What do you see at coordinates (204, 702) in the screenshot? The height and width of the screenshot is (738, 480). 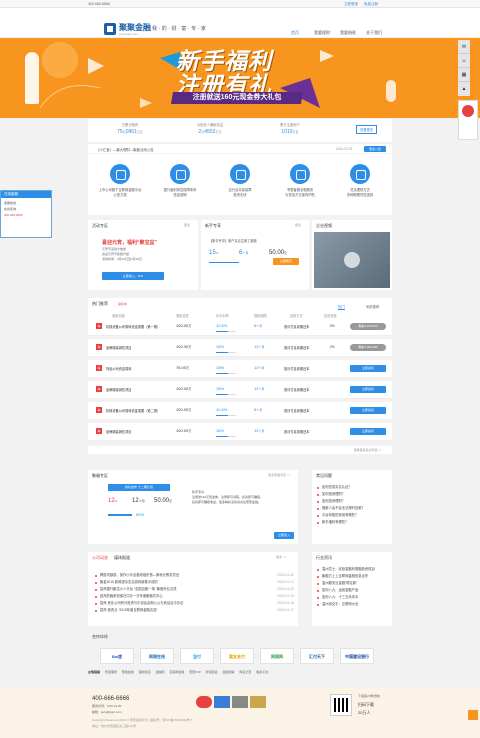 I see `trust-badge-icon` at bounding box center [204, 702].